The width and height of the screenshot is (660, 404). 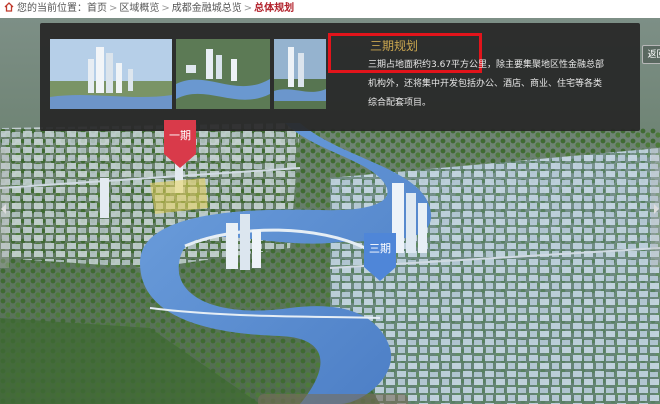 I want to click on breadcrumb-financial-city-link: 成都金融城总览, so click(x=207, y=8).